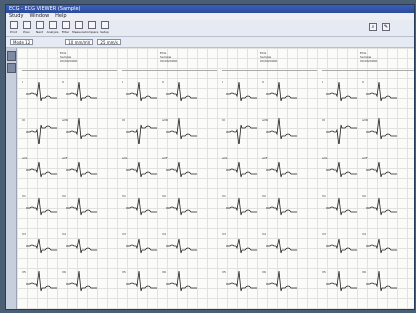 The height and width of the screenshot is (313, 416). I want to click on toolbar-filter-button: Filter, so click(65, 28).